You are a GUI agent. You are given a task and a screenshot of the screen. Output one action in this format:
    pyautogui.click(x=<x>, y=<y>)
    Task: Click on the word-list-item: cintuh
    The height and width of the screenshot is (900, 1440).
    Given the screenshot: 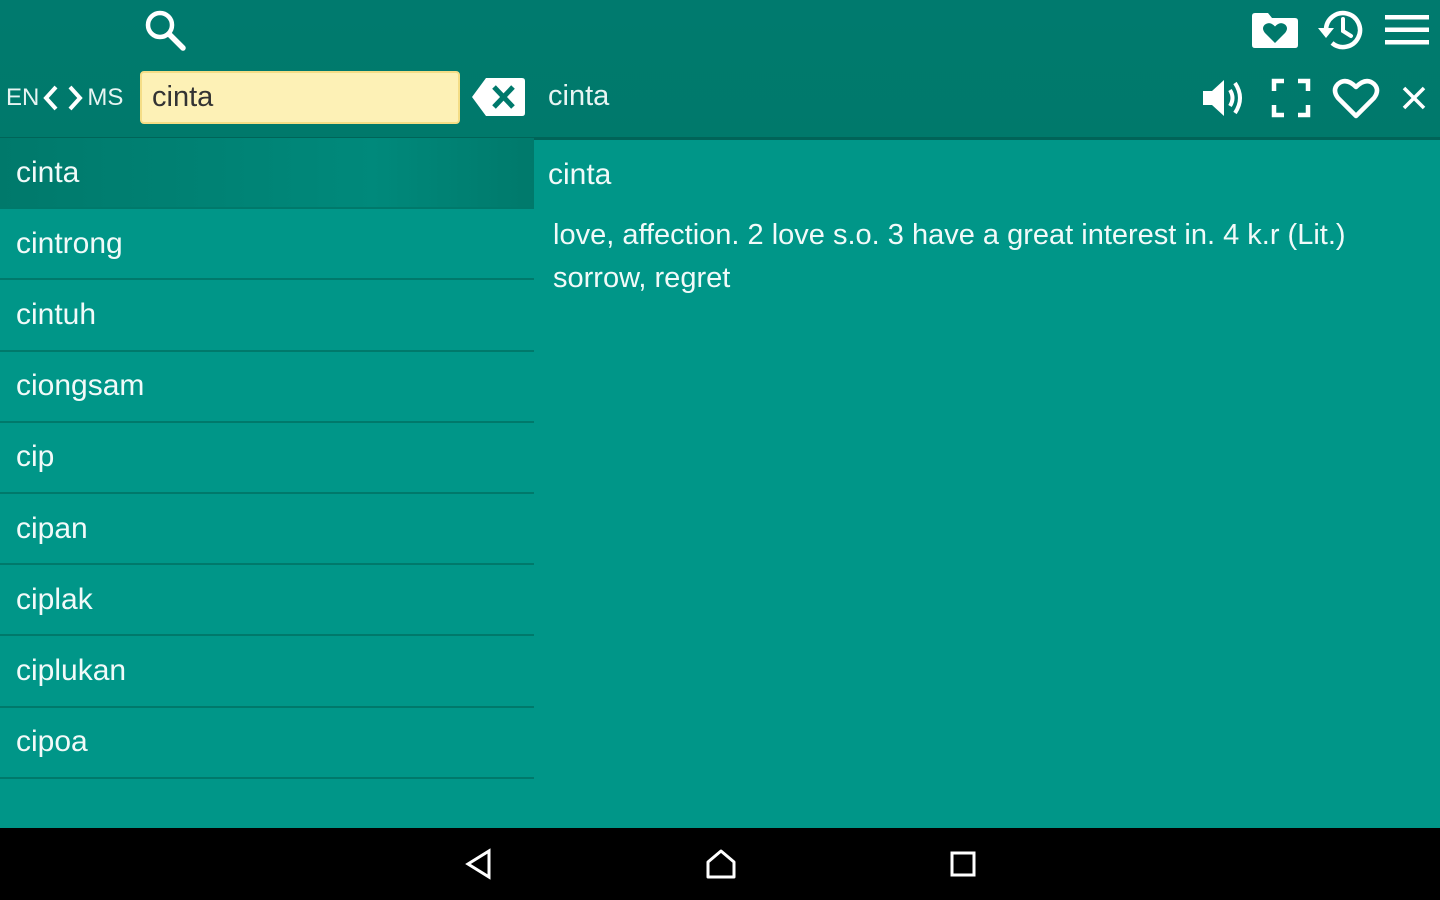 What is the action you would take?
    pyautogui.click(x=267, y=316)
    